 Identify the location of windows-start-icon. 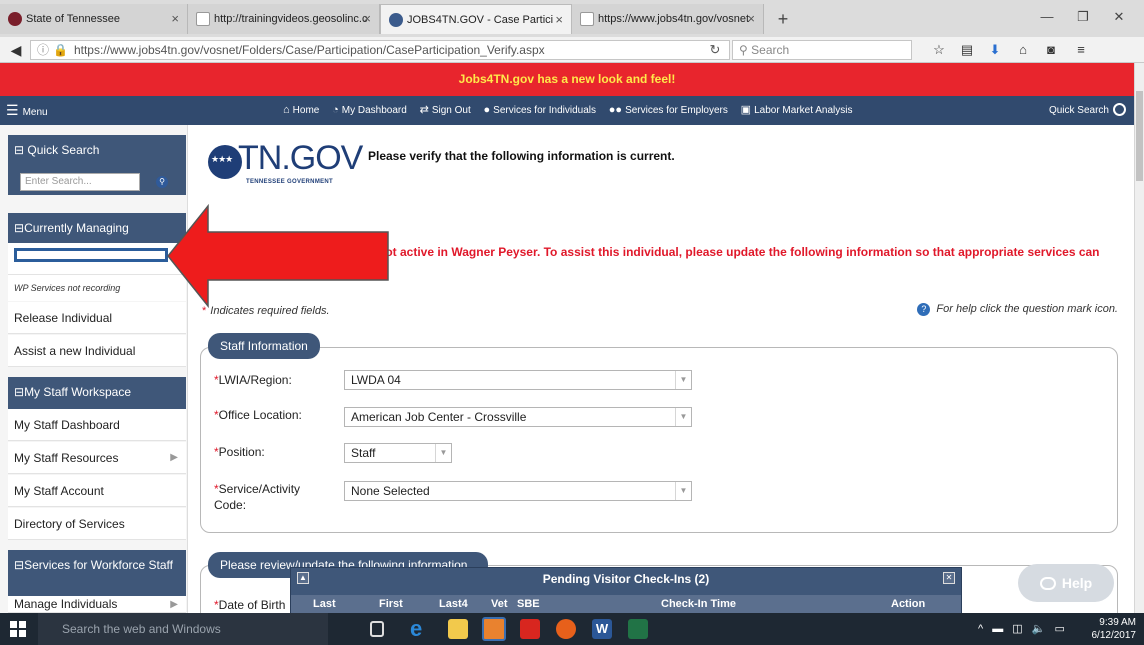
(18, 629).